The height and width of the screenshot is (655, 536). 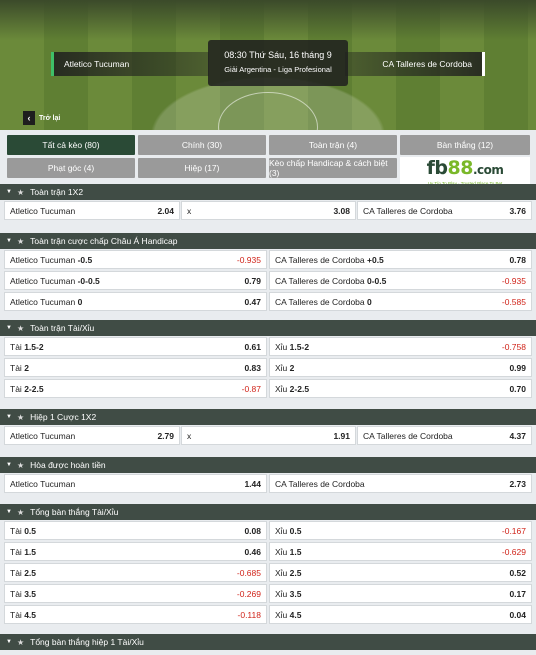 What do you see at coordinates (400, 259) in the screenshot?
I see `odds-cell: CA Talleres de Cordoba +0.5 0.78` at bounding box center [400, 259].